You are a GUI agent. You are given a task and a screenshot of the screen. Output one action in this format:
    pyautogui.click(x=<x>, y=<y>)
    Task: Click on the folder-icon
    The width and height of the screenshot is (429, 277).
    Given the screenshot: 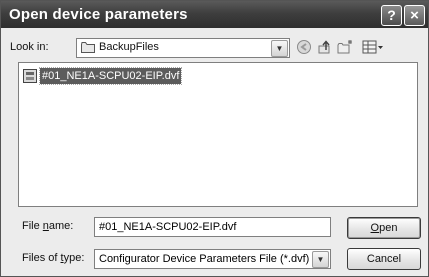 What is the action you would take?
    pyautogui.click(x=88, y=47)
    